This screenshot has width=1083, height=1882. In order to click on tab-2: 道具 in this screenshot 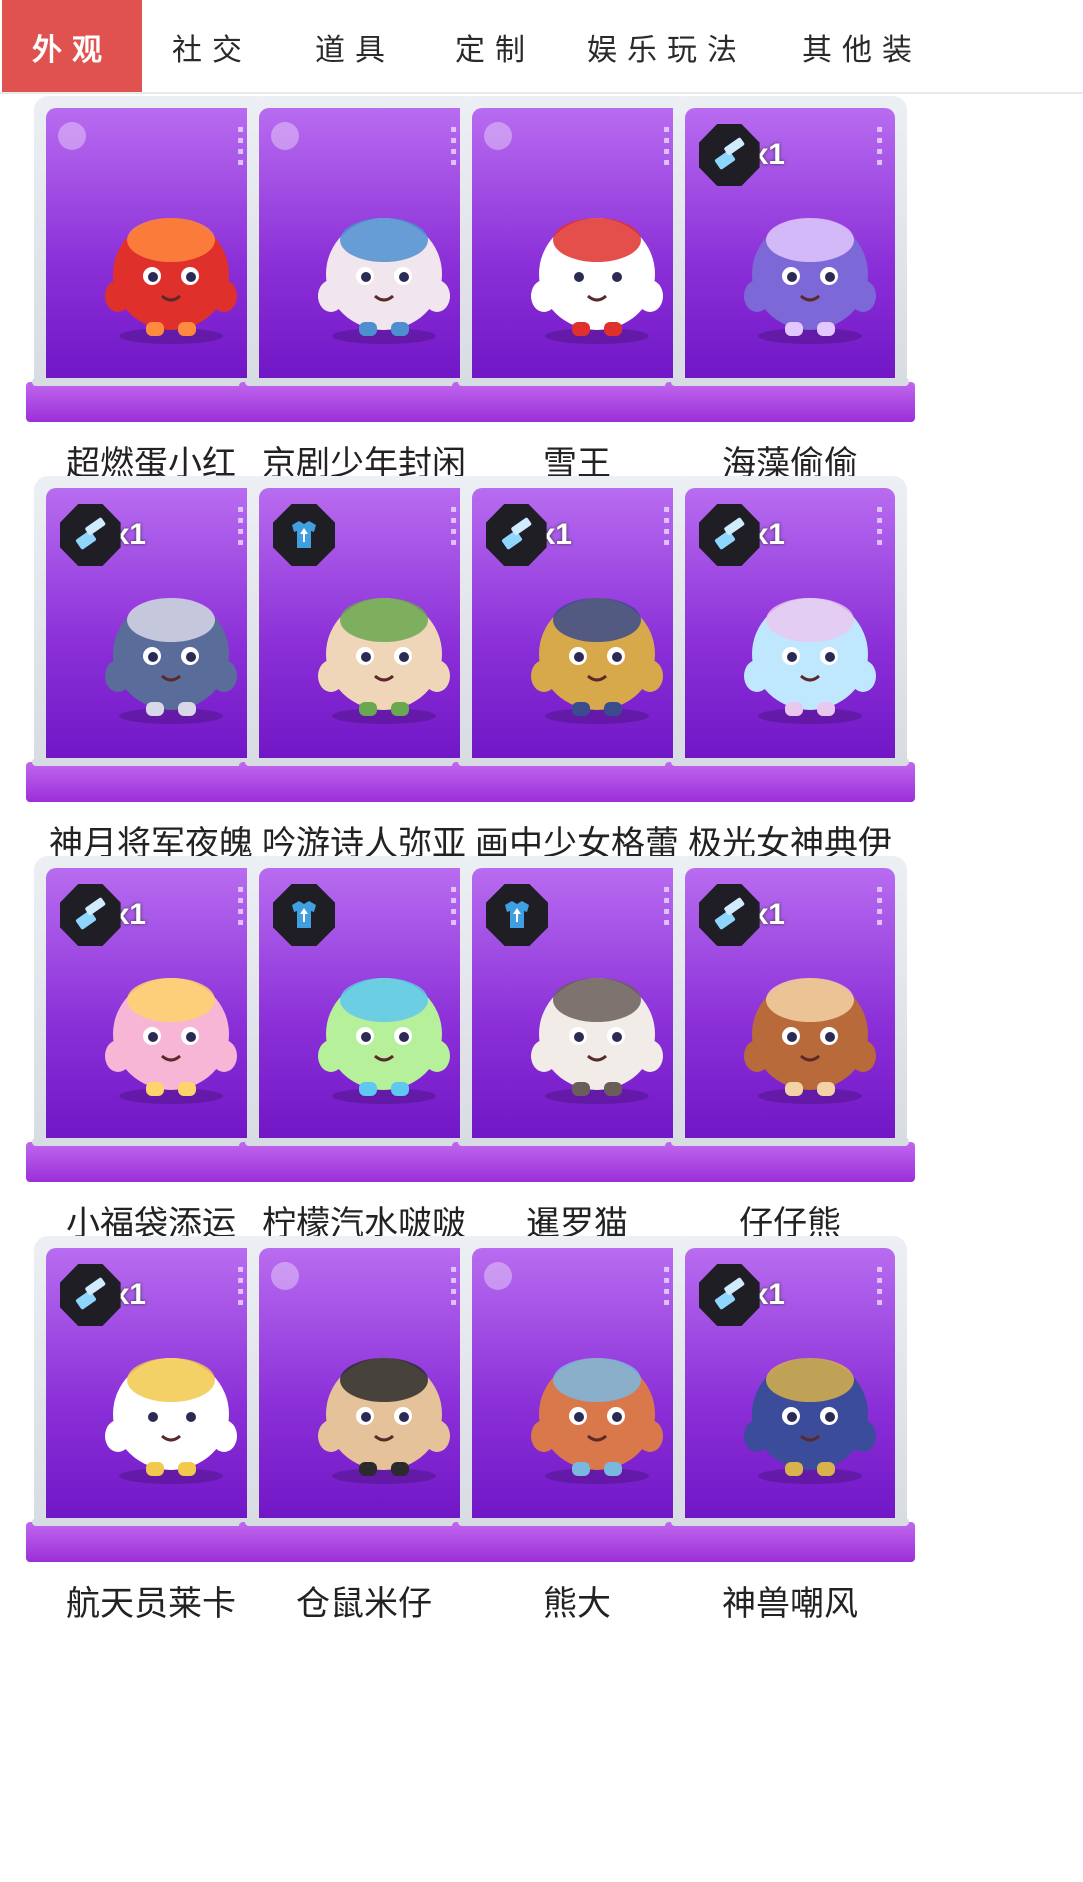, I will do `click(355, 46)`.